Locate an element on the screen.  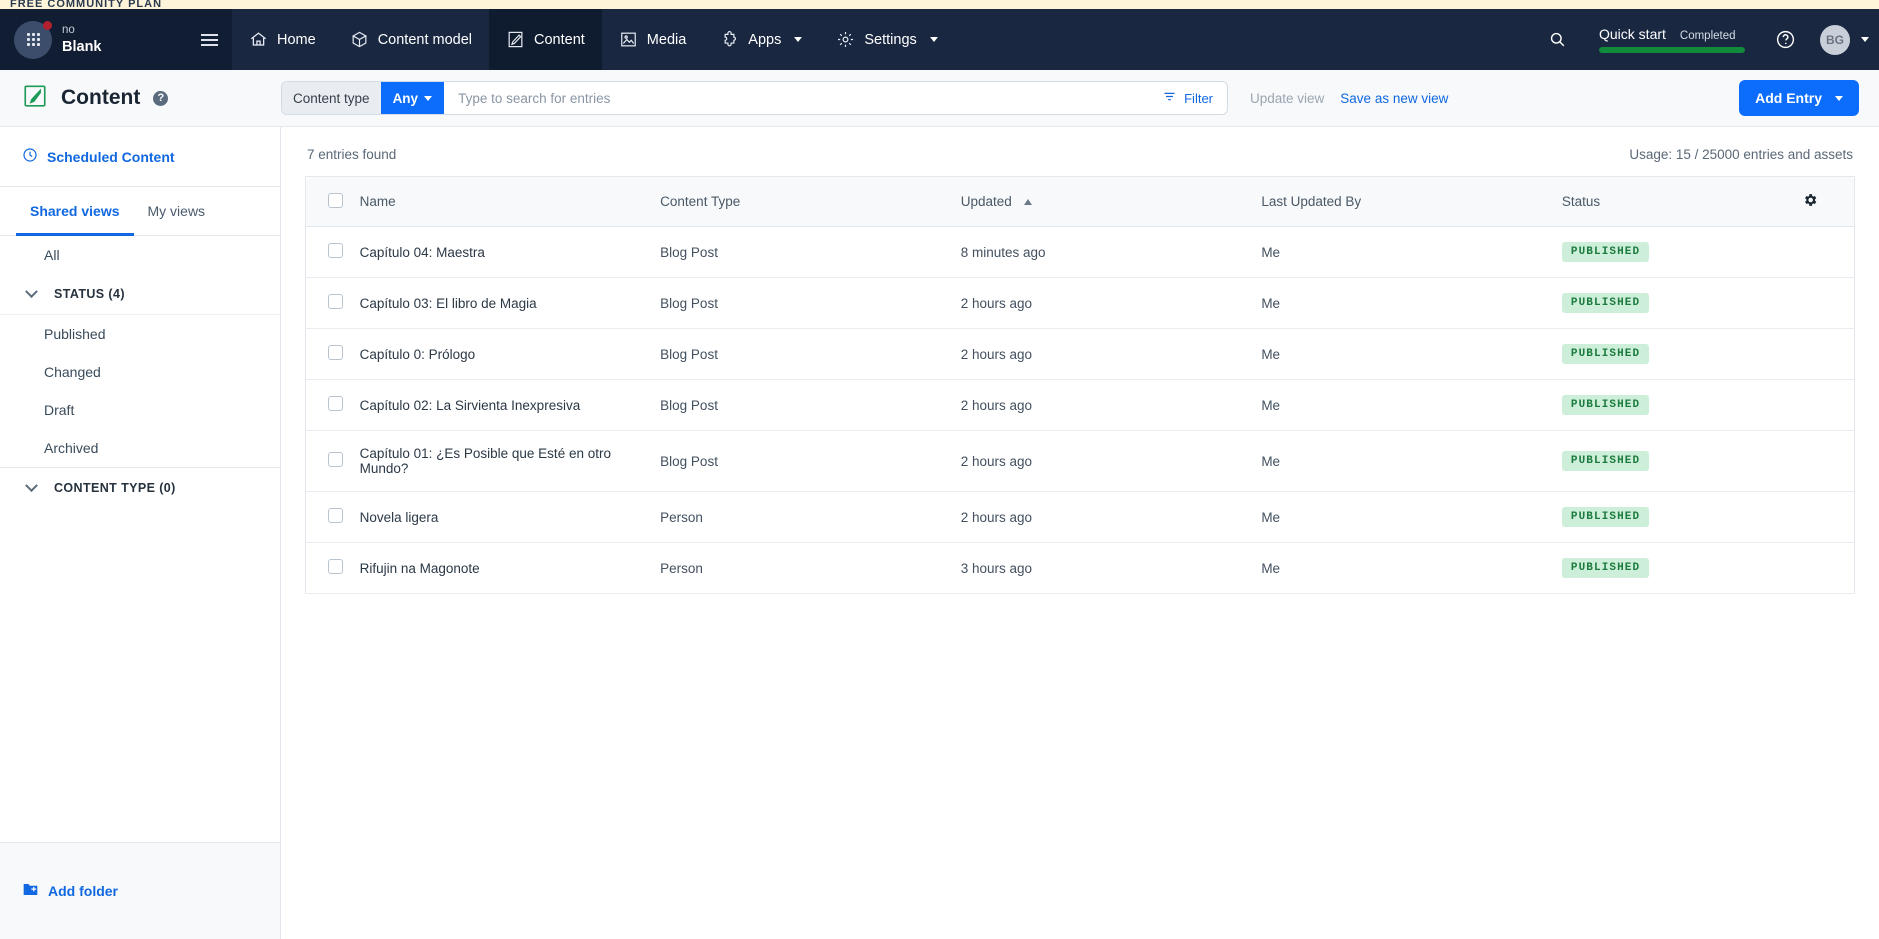
nav-item-apps: Apps is located at coordinates (761, 39).